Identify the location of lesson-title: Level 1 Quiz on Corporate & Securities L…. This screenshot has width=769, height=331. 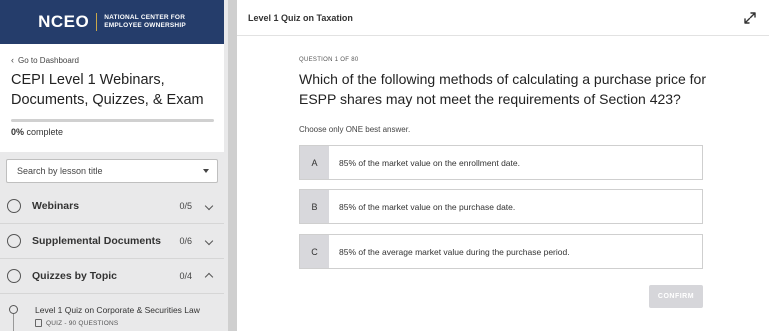
(117, 310).